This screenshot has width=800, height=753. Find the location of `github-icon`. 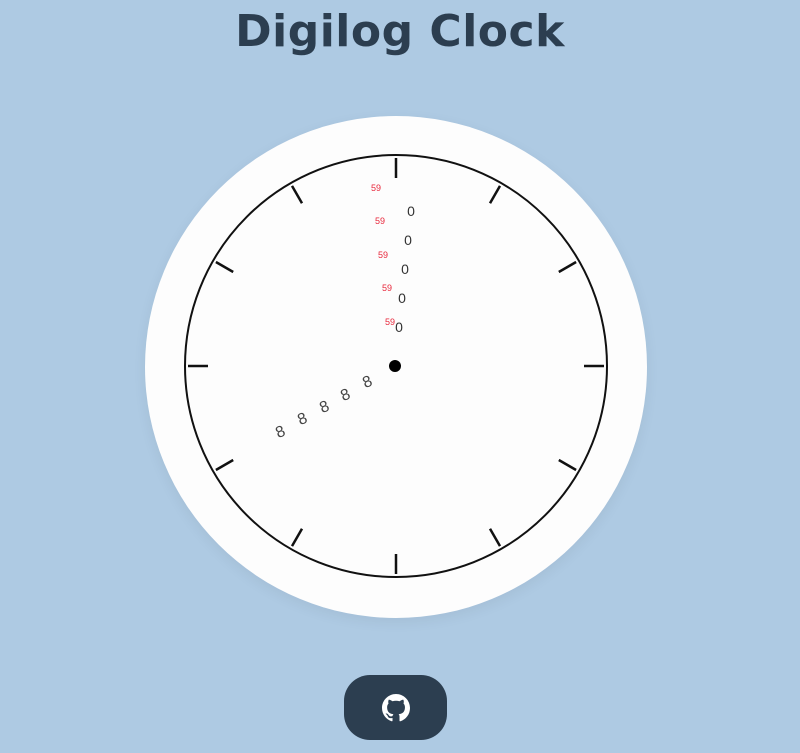

github-icon is located at coordinates (395, 707).